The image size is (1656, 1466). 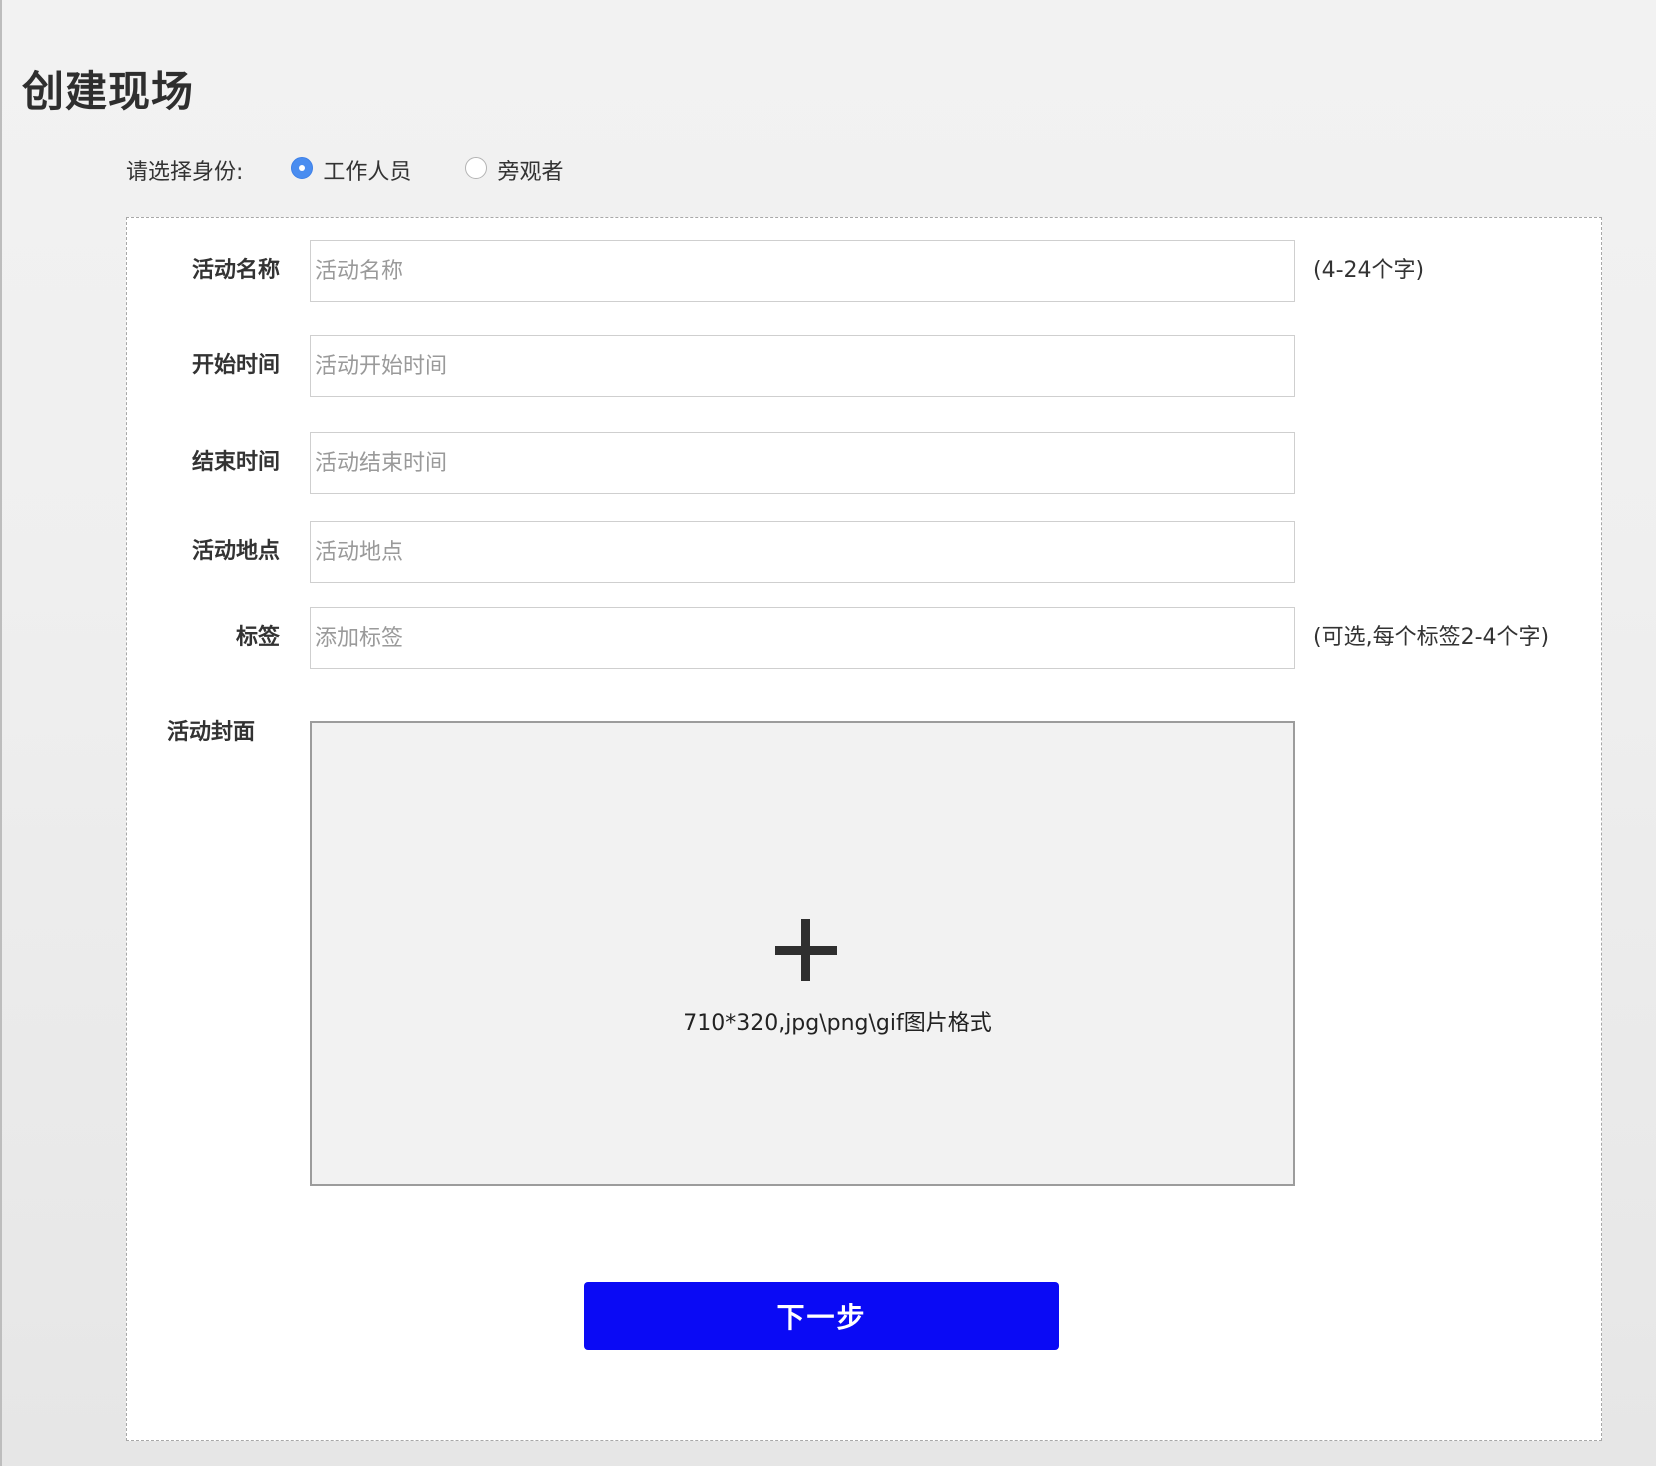 I want to click on field-label-event-name: 活动名称, so click(x=235, y=270).